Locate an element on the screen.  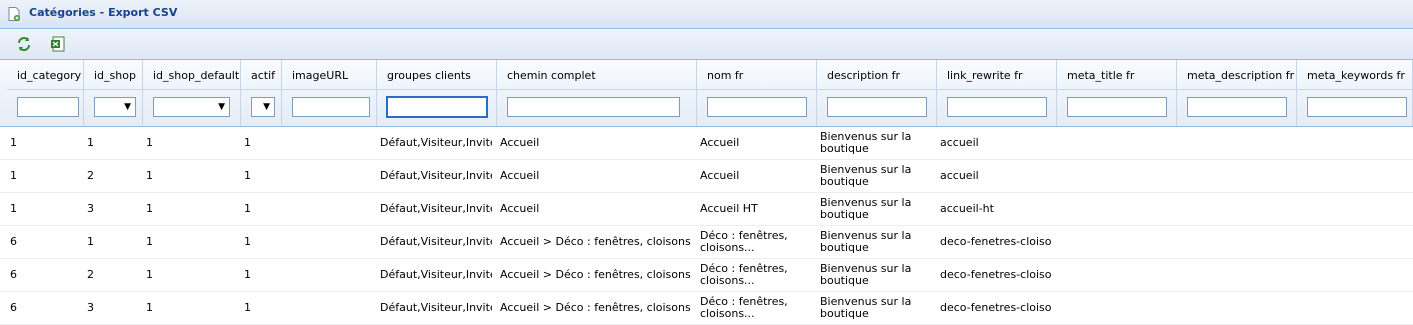
column-header-label: actif is located at coordinates (263, 75).